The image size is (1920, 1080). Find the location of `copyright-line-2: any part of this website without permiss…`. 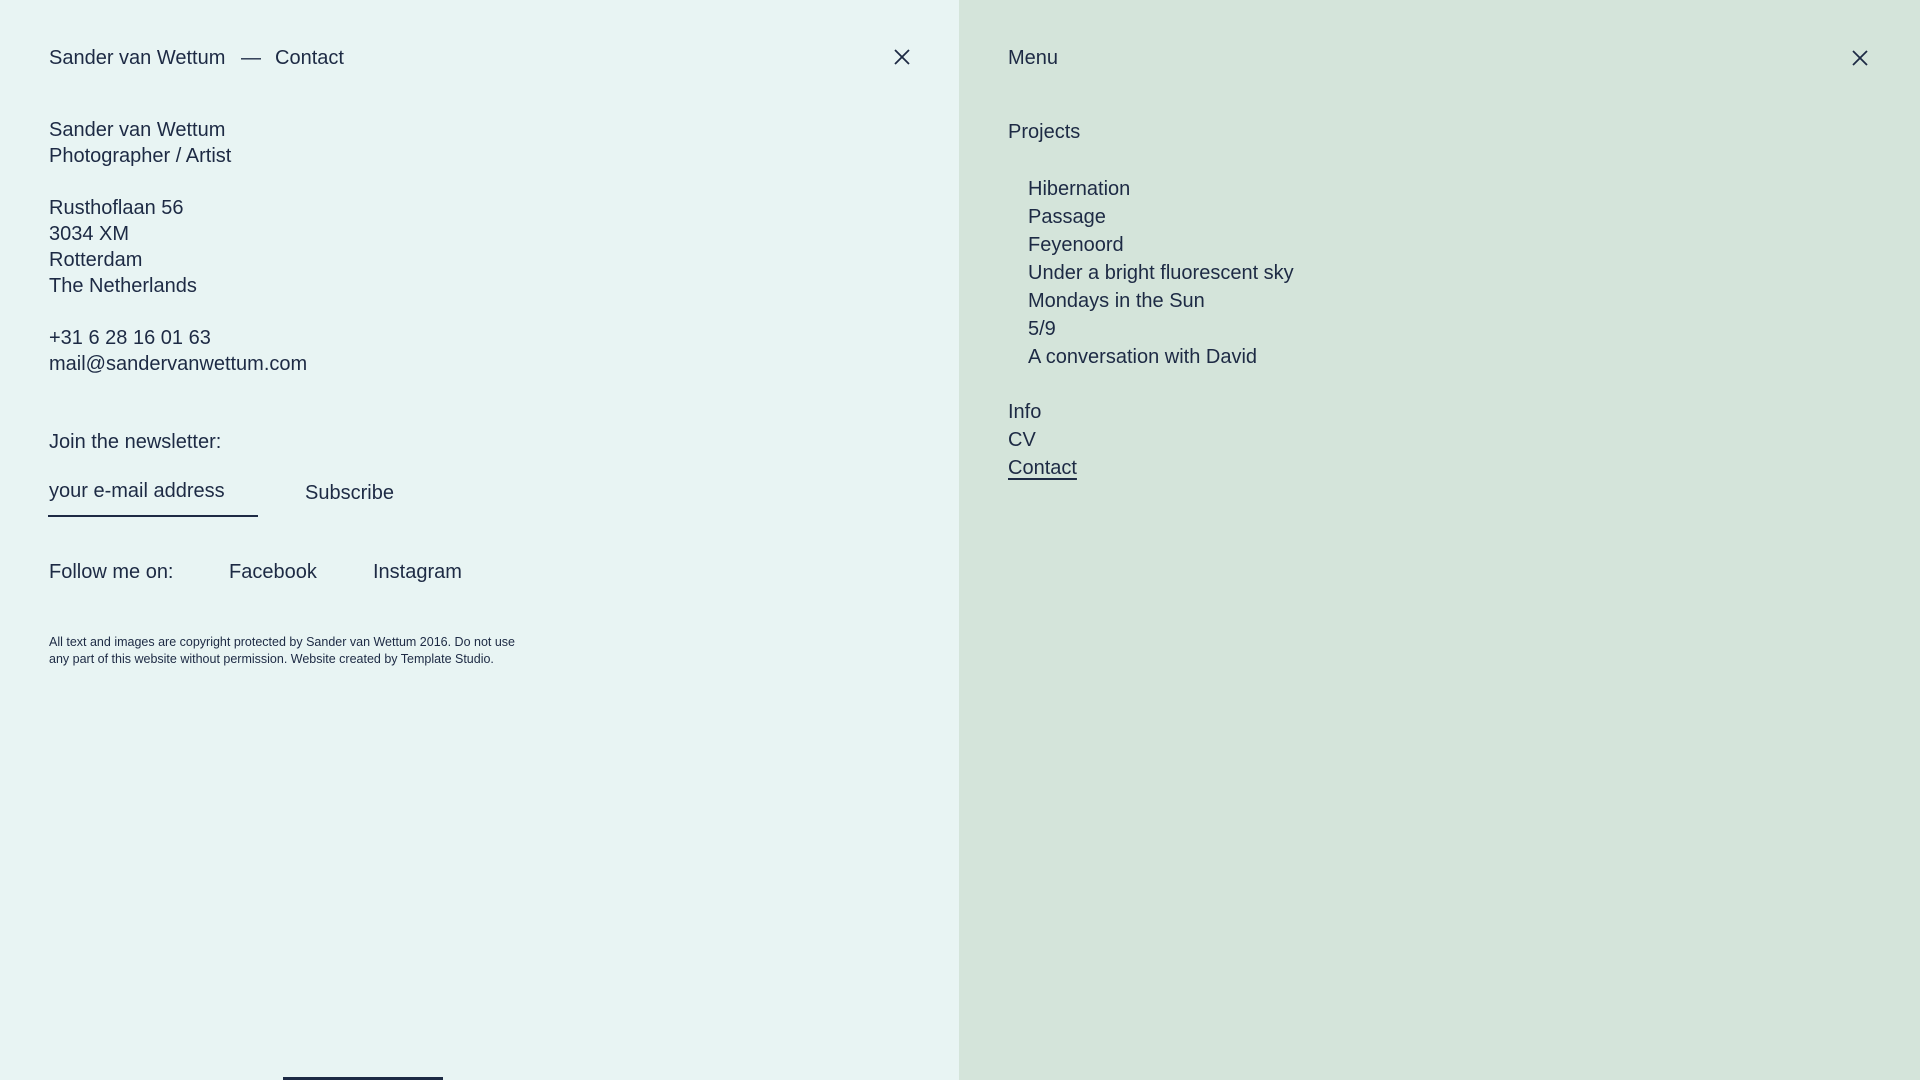

copyright-line-2: any part of this website without permiss… is located at coordinates (271, 659).